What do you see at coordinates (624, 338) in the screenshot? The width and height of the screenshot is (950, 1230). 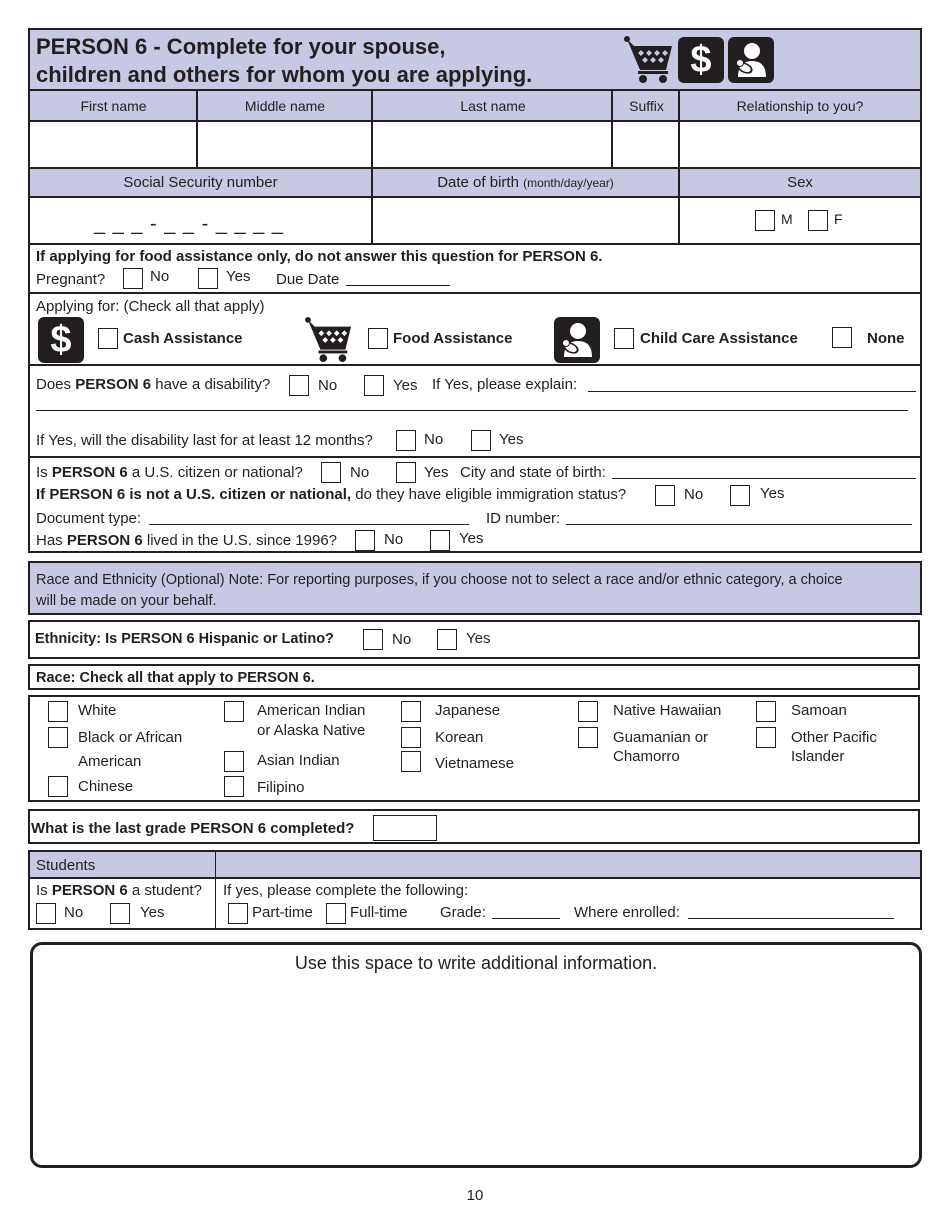 I see `child-care-assistance-checkbox` at bounding box center [624, 338].